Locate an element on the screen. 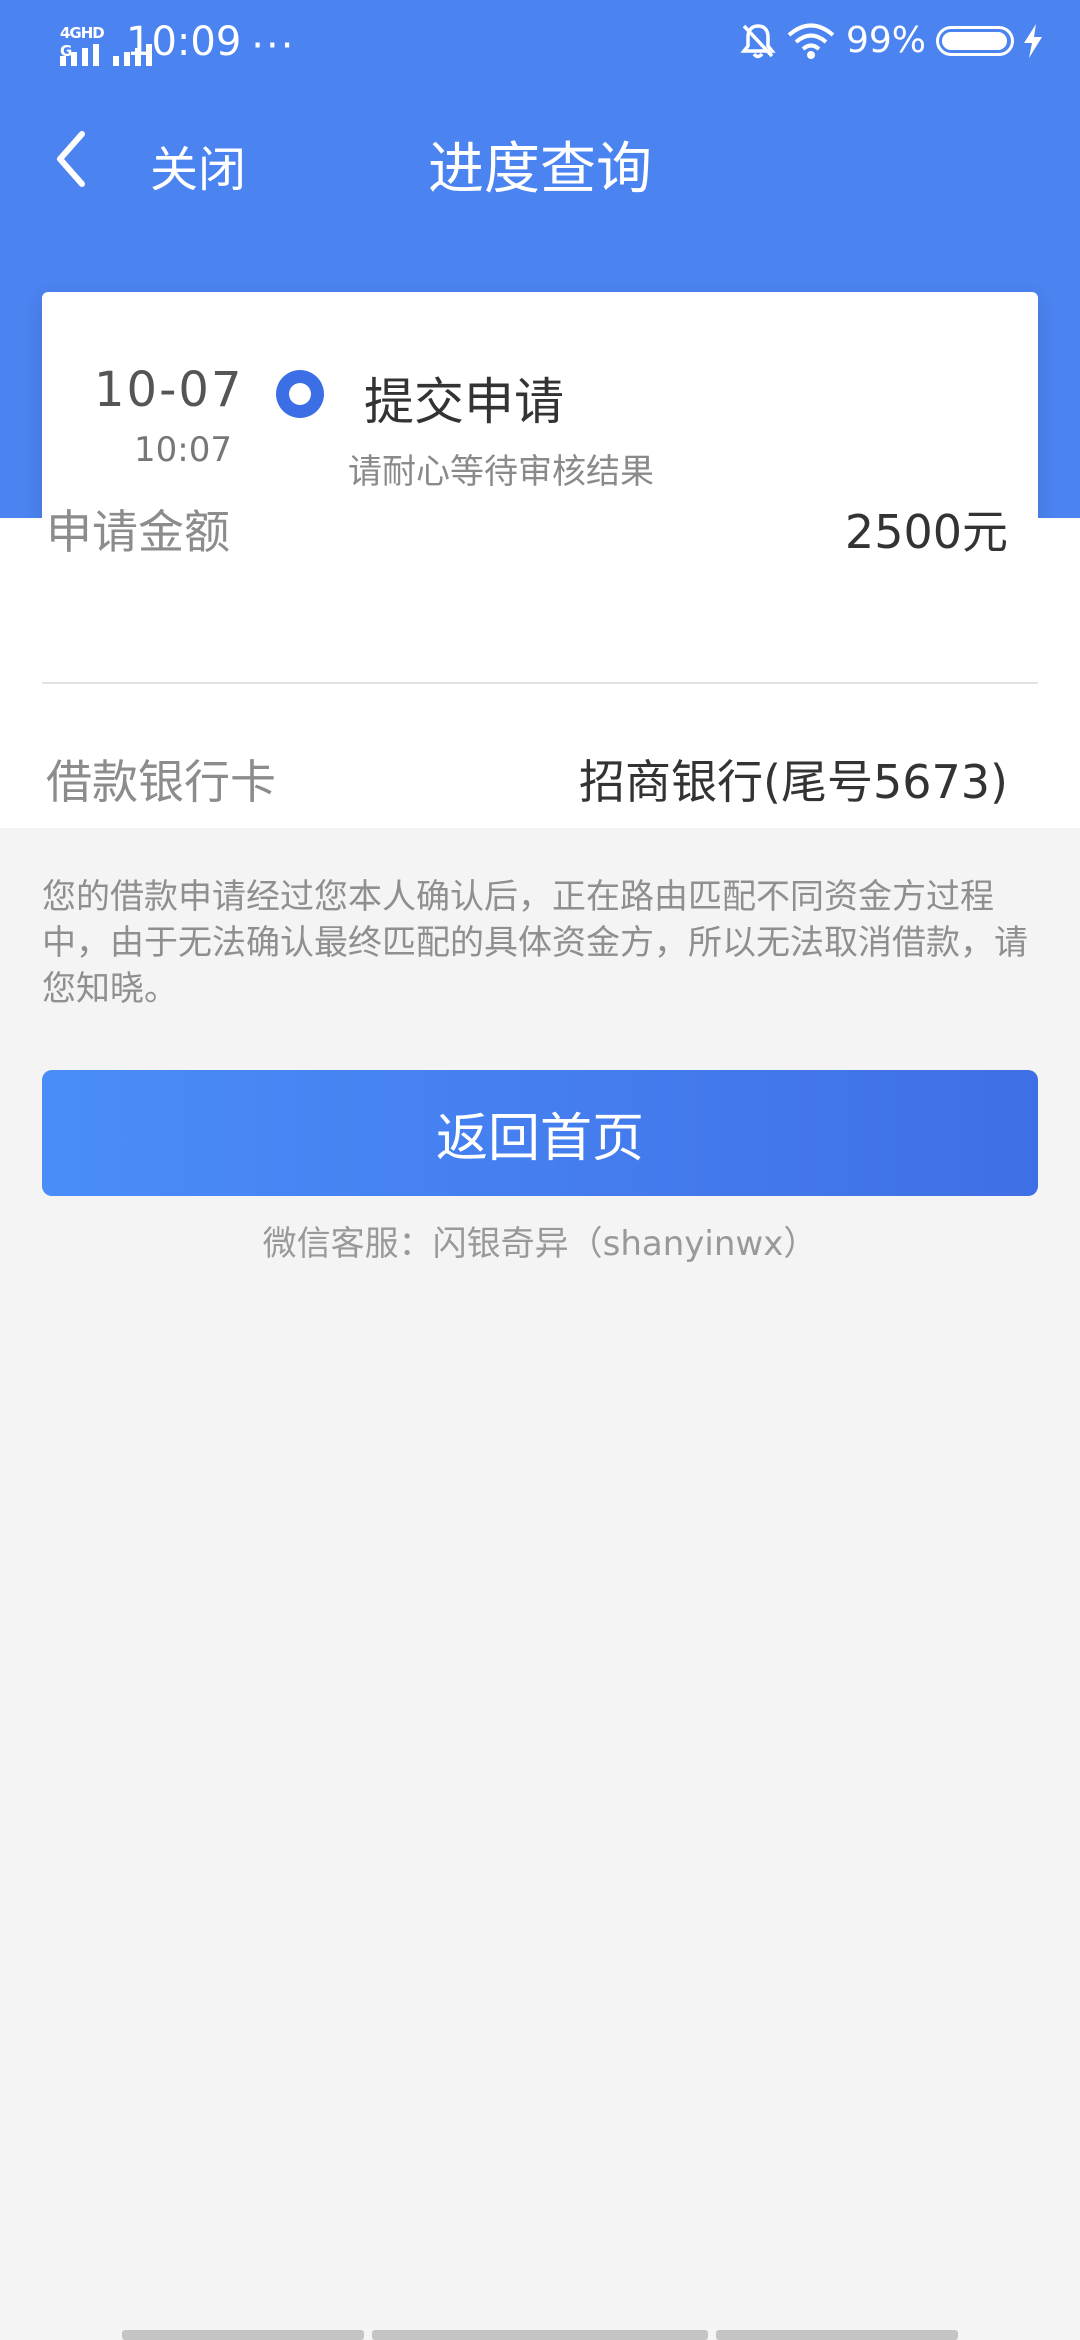  return-home-button: 返回首页 is located at coordinates (540, 1133).